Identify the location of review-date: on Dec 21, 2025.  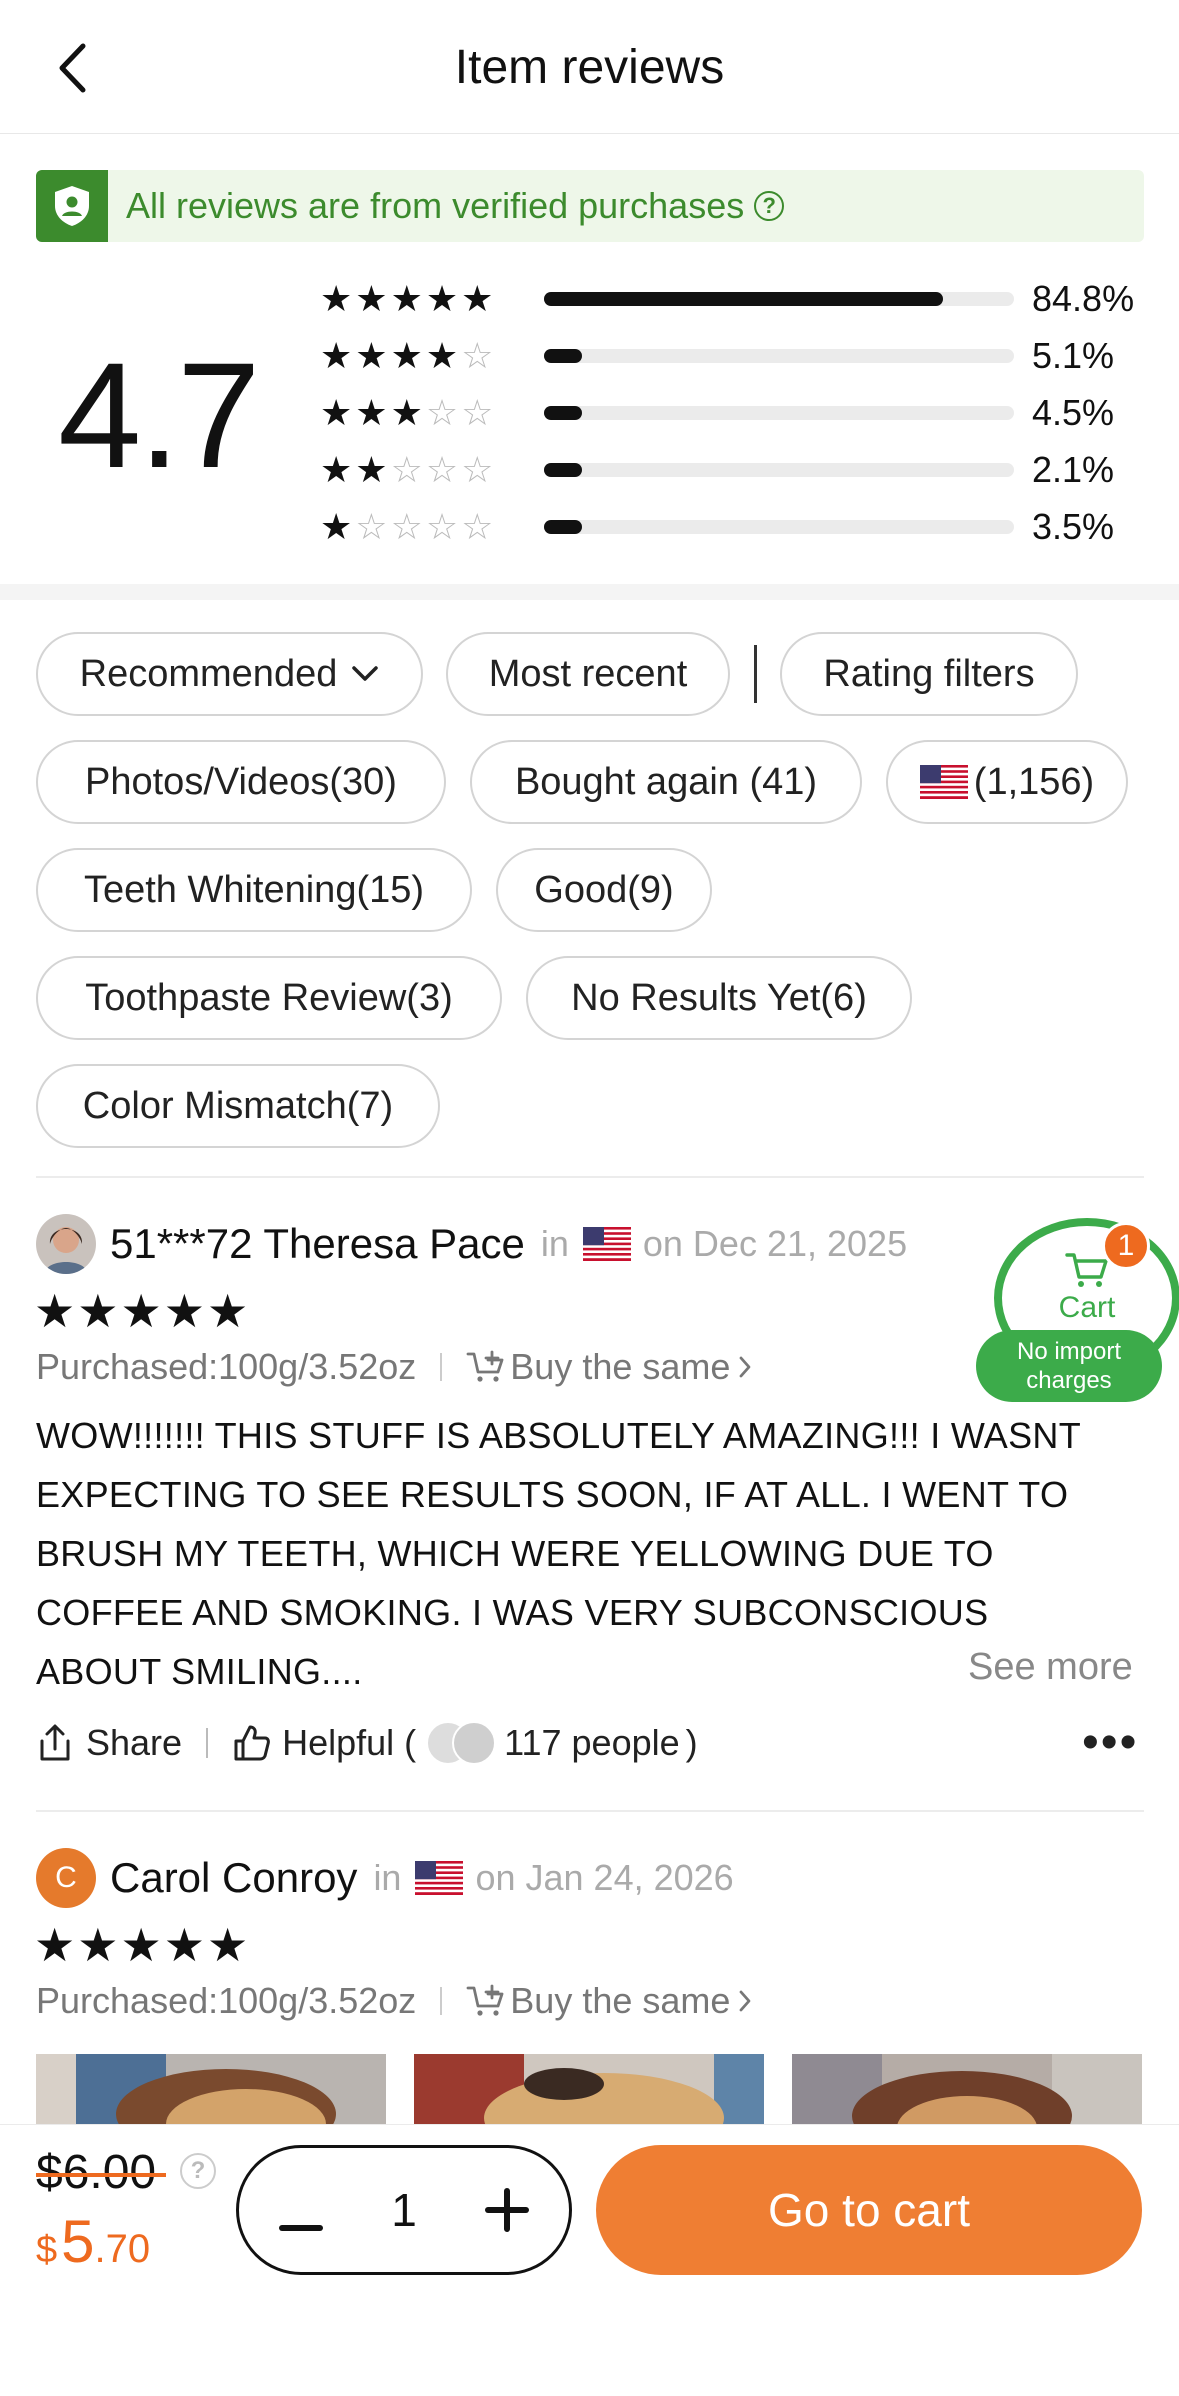
(775, 1243).